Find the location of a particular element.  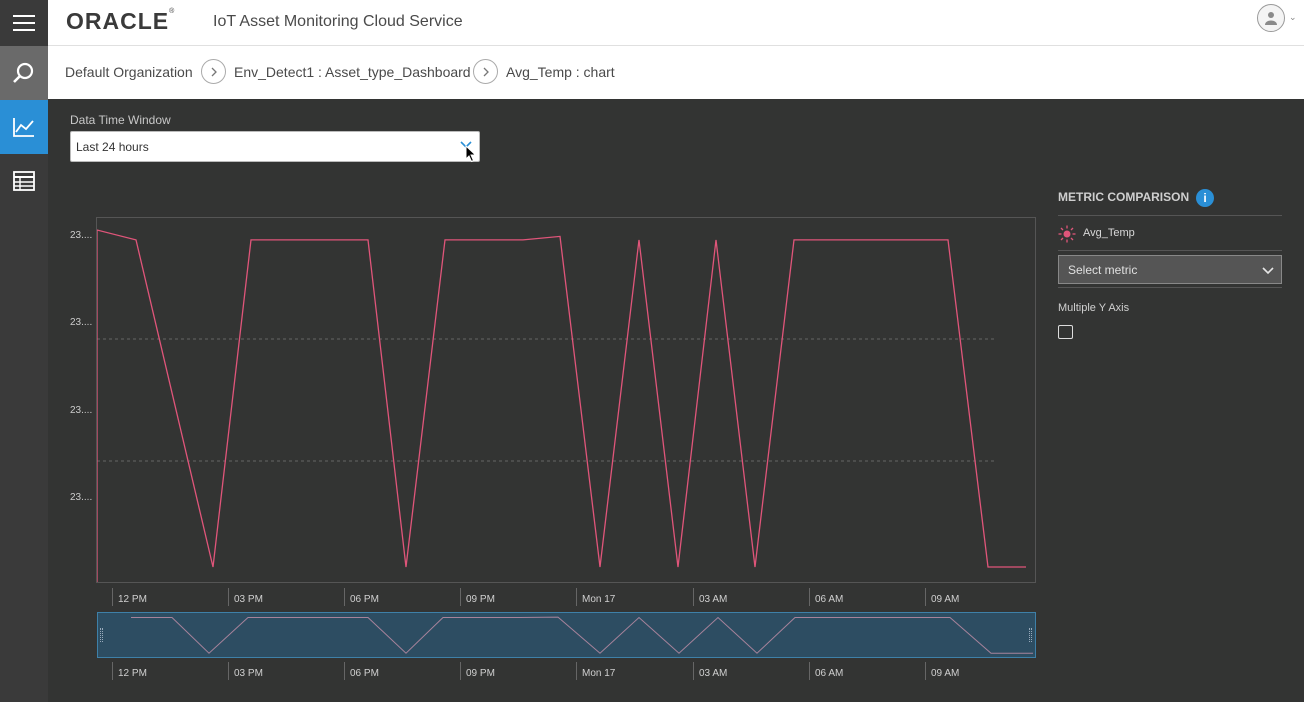

overview-series-line is located at coordinates (582, 635).